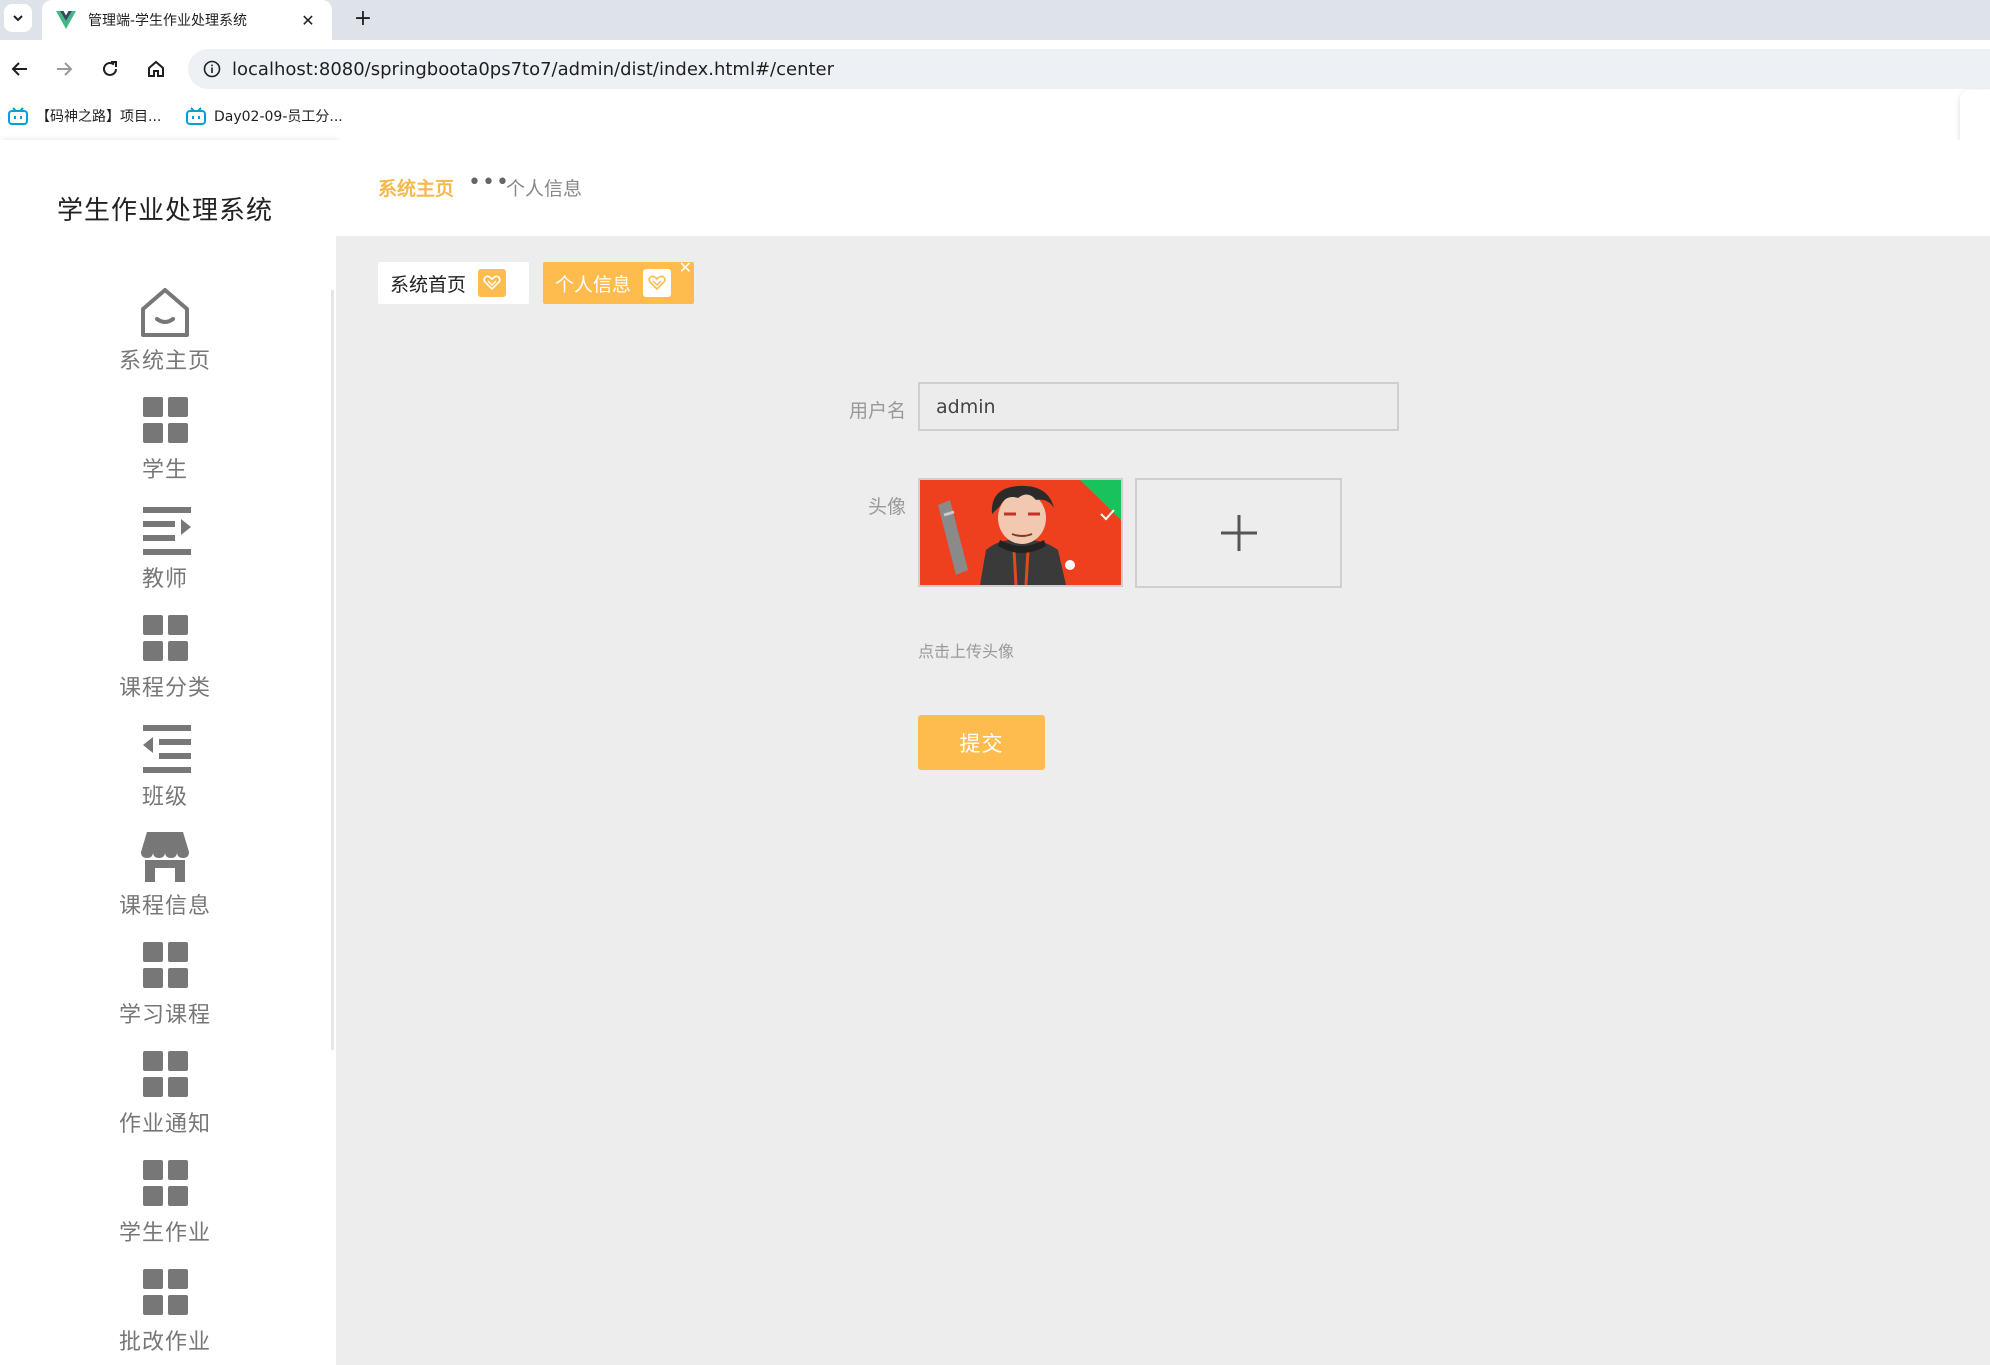  What do you see at coordinates (308, 20) in the screenshot?
I see `tab-close-icon: ✕` at bounding box center [308, 20].